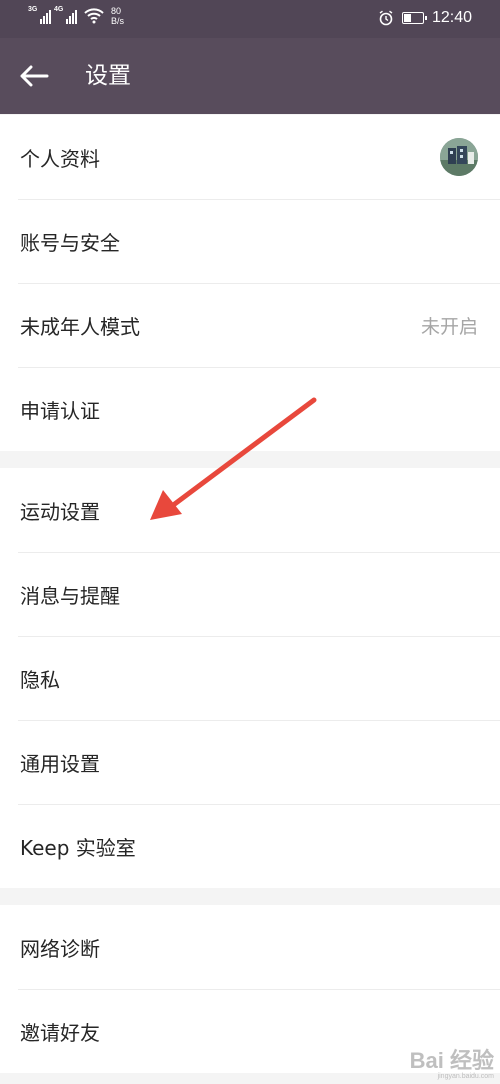 This screenshot has height=1084, width=500. What do you see at coordinates (250, 947) in the screenshot?
I see `settings-item-network-diagnosis: 网络诊断` at bounding box center [250, 947].